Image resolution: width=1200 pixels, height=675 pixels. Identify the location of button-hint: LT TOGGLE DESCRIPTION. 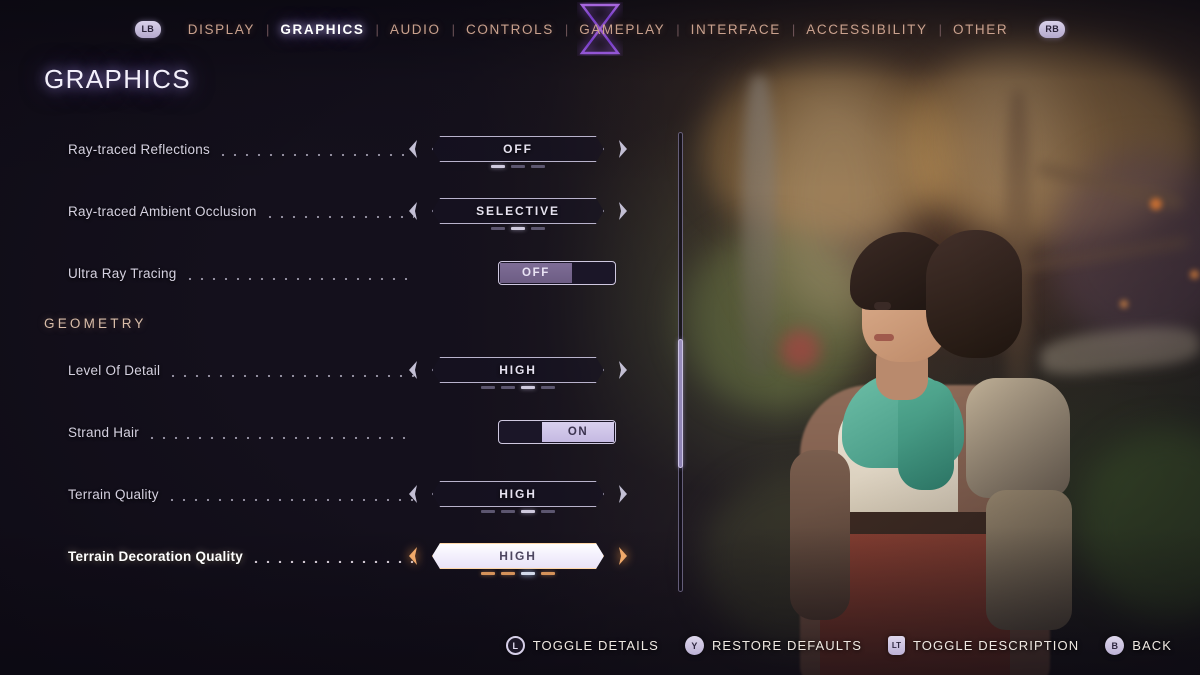
(983, 645).